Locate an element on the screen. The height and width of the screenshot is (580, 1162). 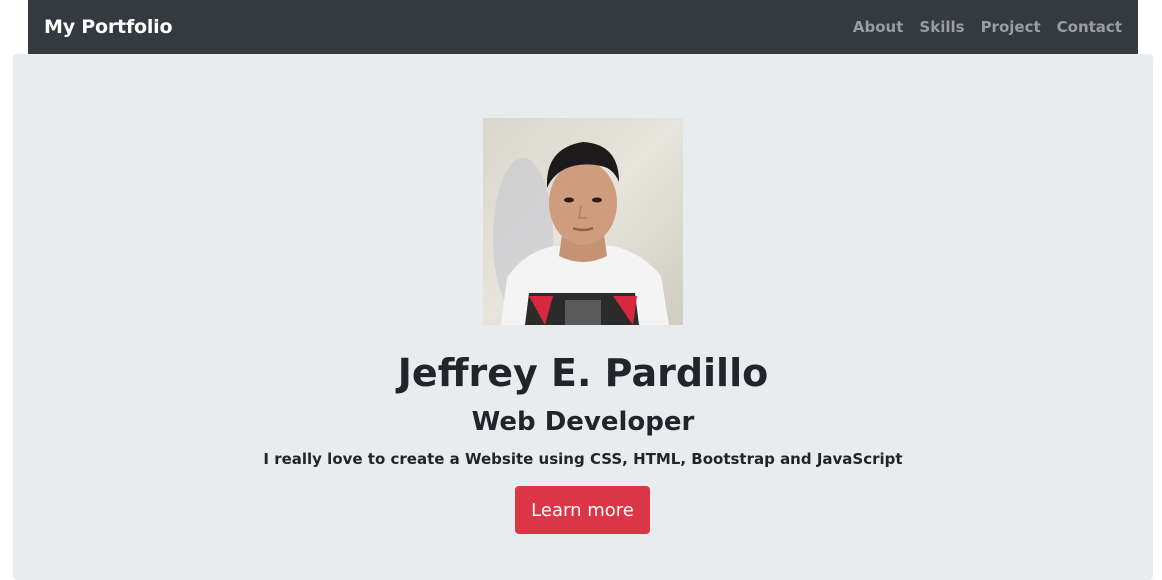
hero-role: Web Developer is located at coordinates (583, 422).